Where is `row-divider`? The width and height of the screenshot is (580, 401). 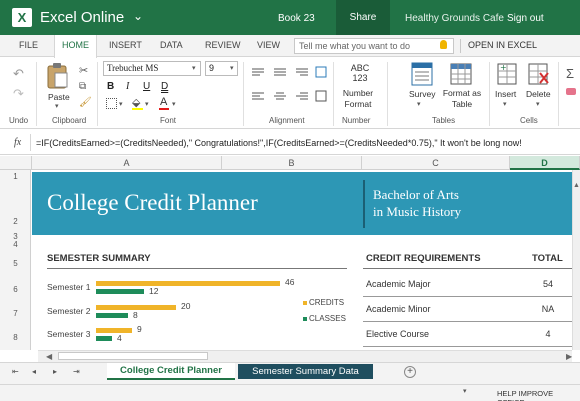 row-divider is located at coordinates (467, 296).